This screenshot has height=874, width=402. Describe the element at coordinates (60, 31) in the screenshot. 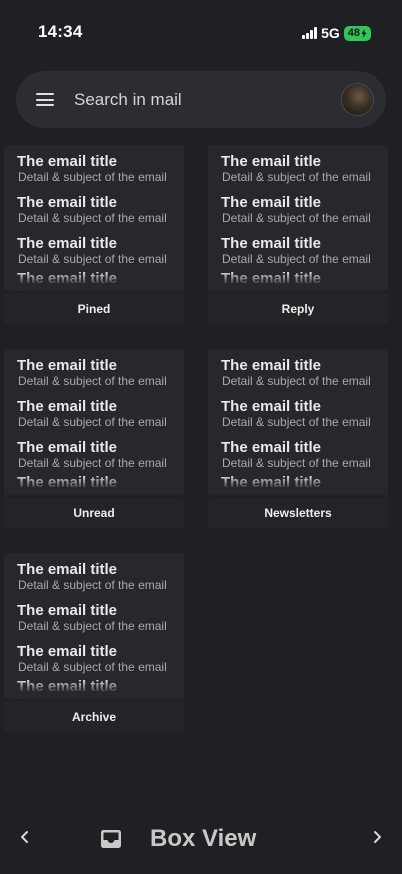

I see `status-time: 14:34` at that location.